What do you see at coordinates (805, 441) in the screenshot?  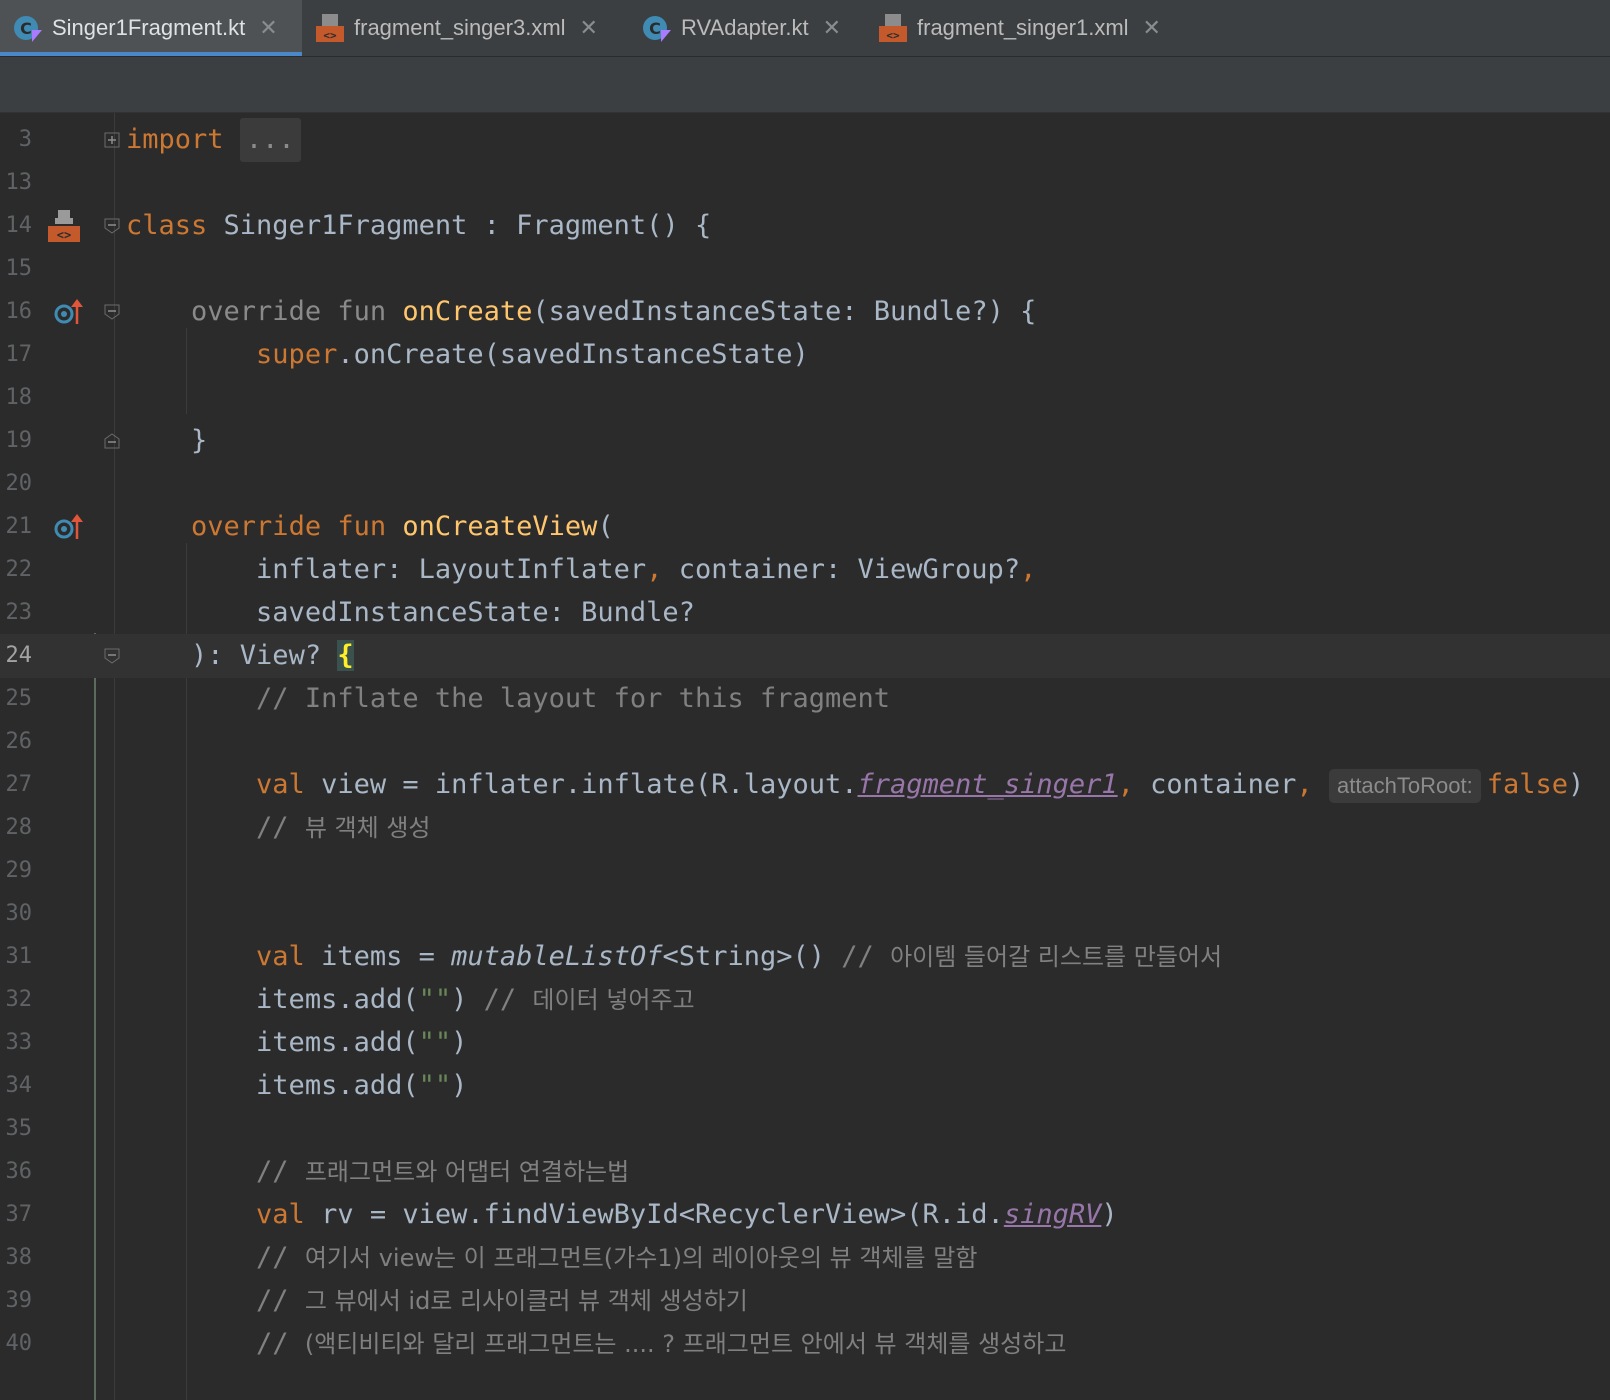 I see `code-line: 19 }` at bounding box center [805, 441].